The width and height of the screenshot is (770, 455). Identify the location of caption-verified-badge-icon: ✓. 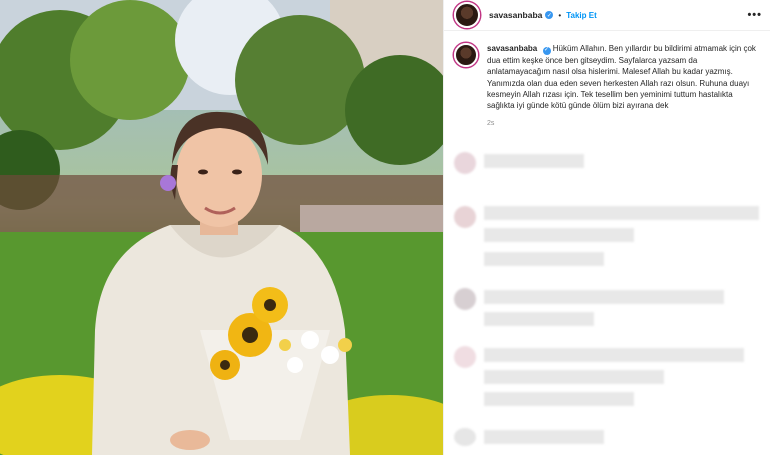
(546, 50).